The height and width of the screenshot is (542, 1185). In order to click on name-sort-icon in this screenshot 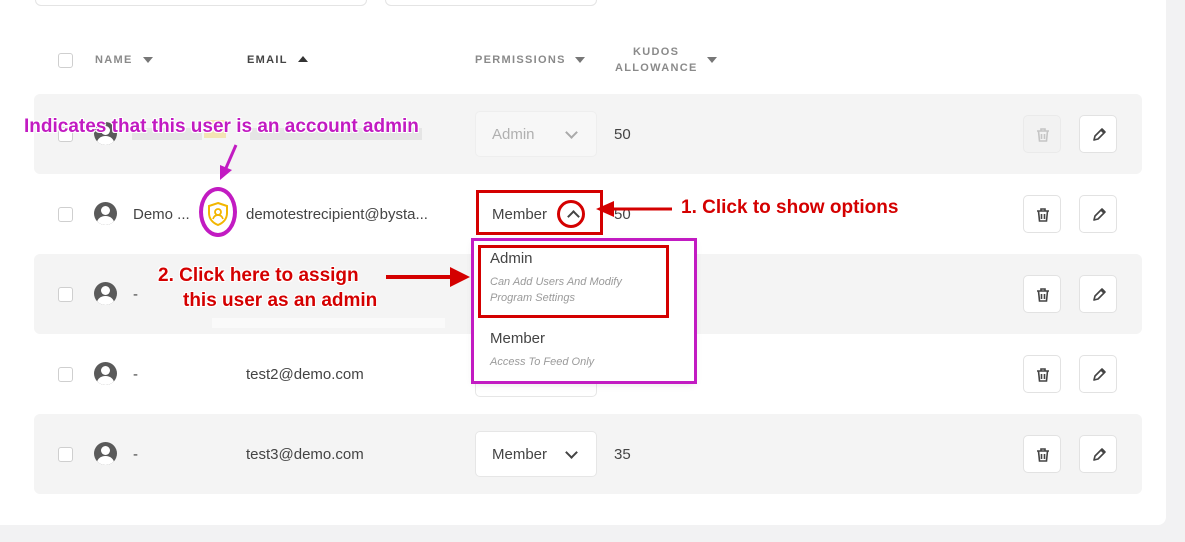, I will do `click(148, 60)`.